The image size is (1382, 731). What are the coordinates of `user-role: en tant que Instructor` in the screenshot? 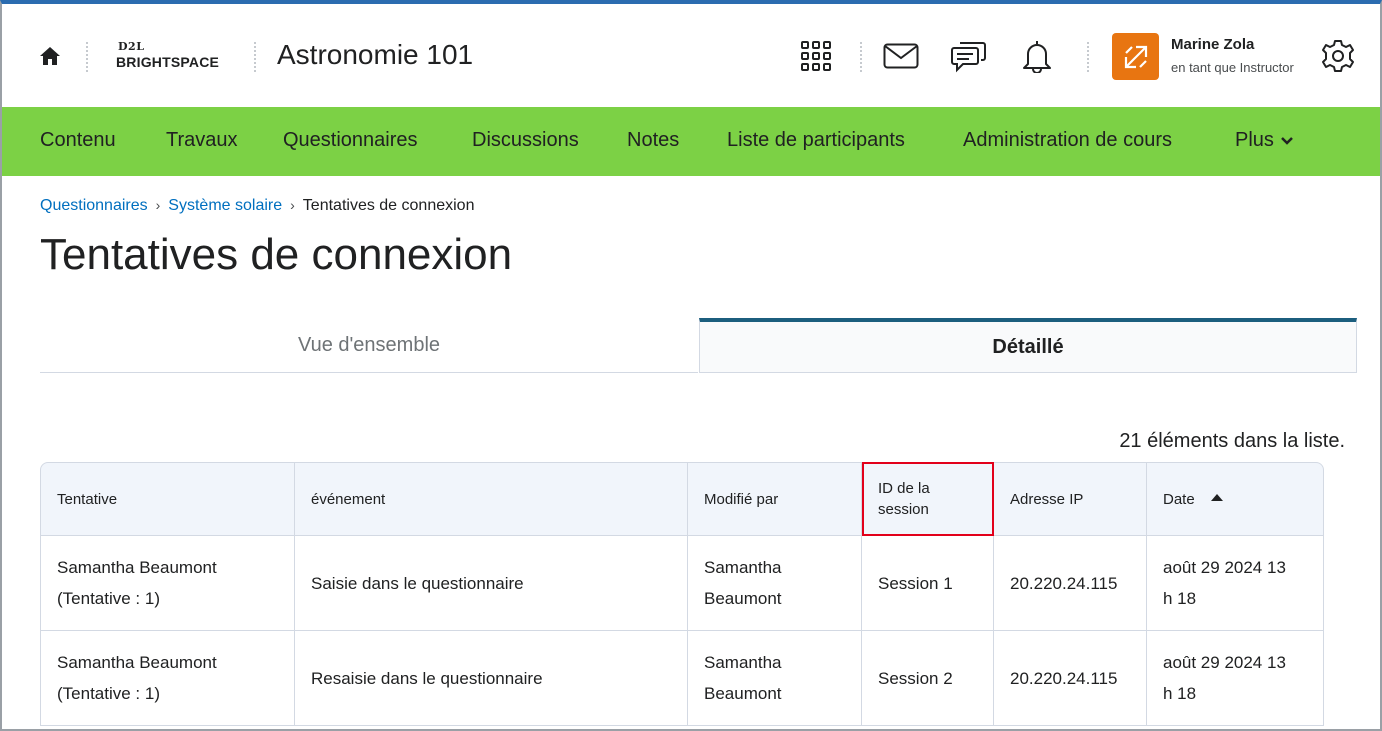 It's located at (1232, 67).